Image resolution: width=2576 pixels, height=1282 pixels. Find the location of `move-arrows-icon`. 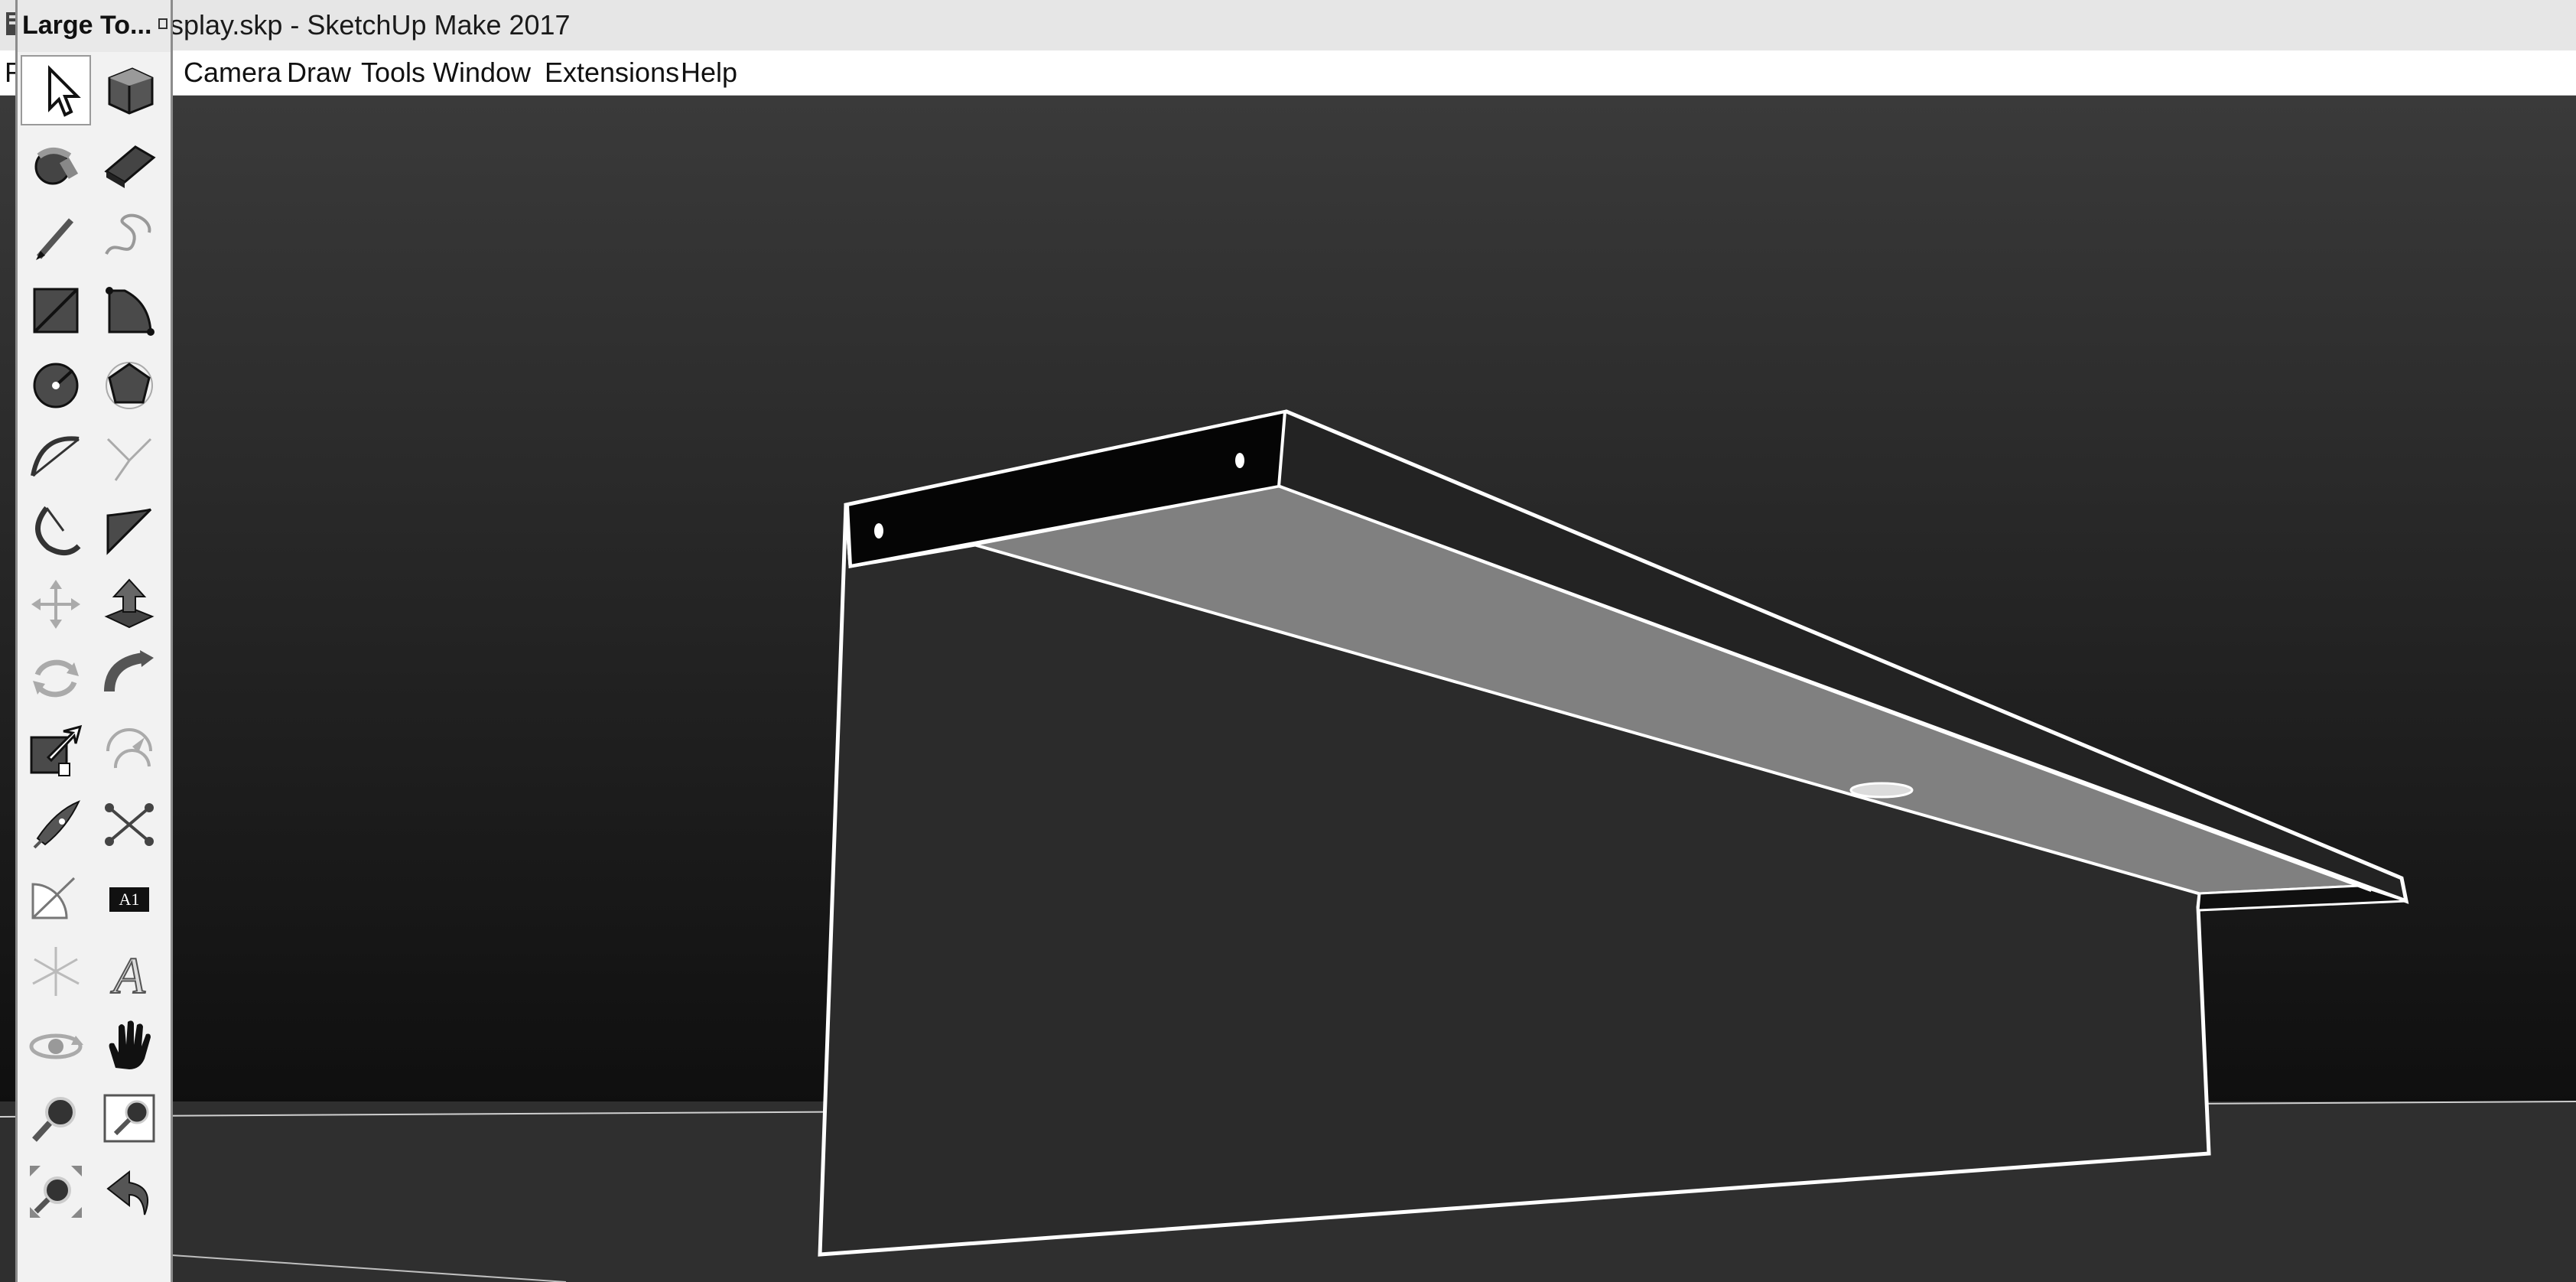

move-arrows-icon is located at coordinates (55, 604).